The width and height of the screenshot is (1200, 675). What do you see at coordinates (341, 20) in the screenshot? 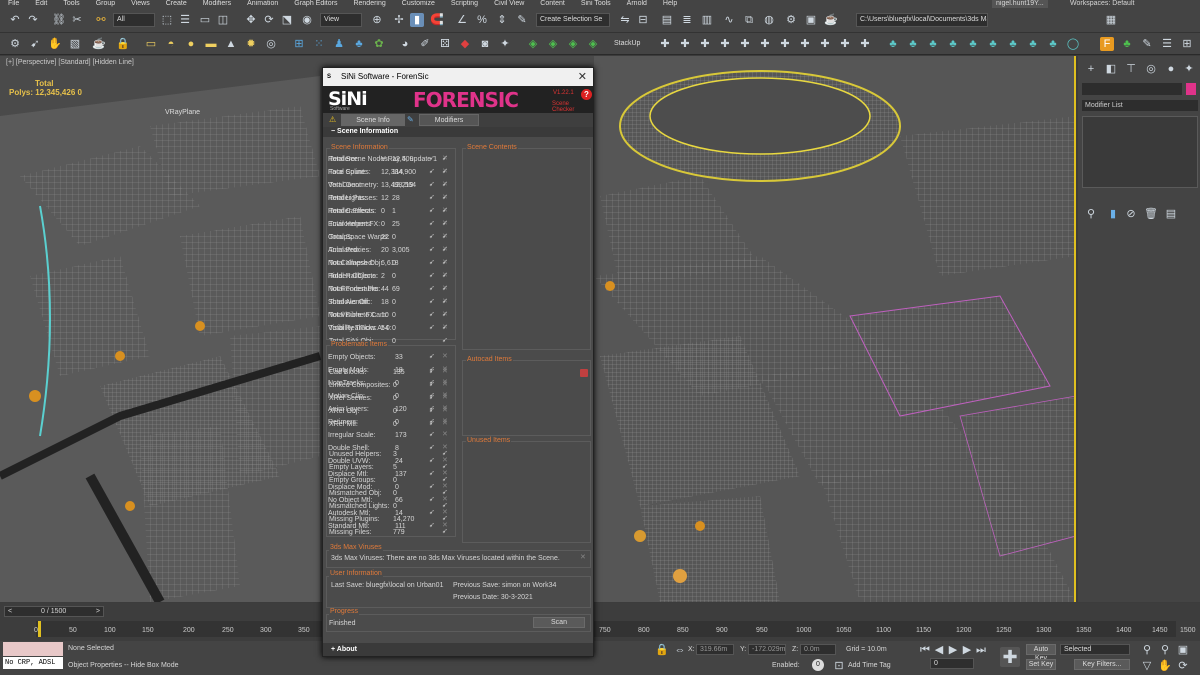
I see `reference-coordinate-dropdown: View` at bounding box center [341, 20].